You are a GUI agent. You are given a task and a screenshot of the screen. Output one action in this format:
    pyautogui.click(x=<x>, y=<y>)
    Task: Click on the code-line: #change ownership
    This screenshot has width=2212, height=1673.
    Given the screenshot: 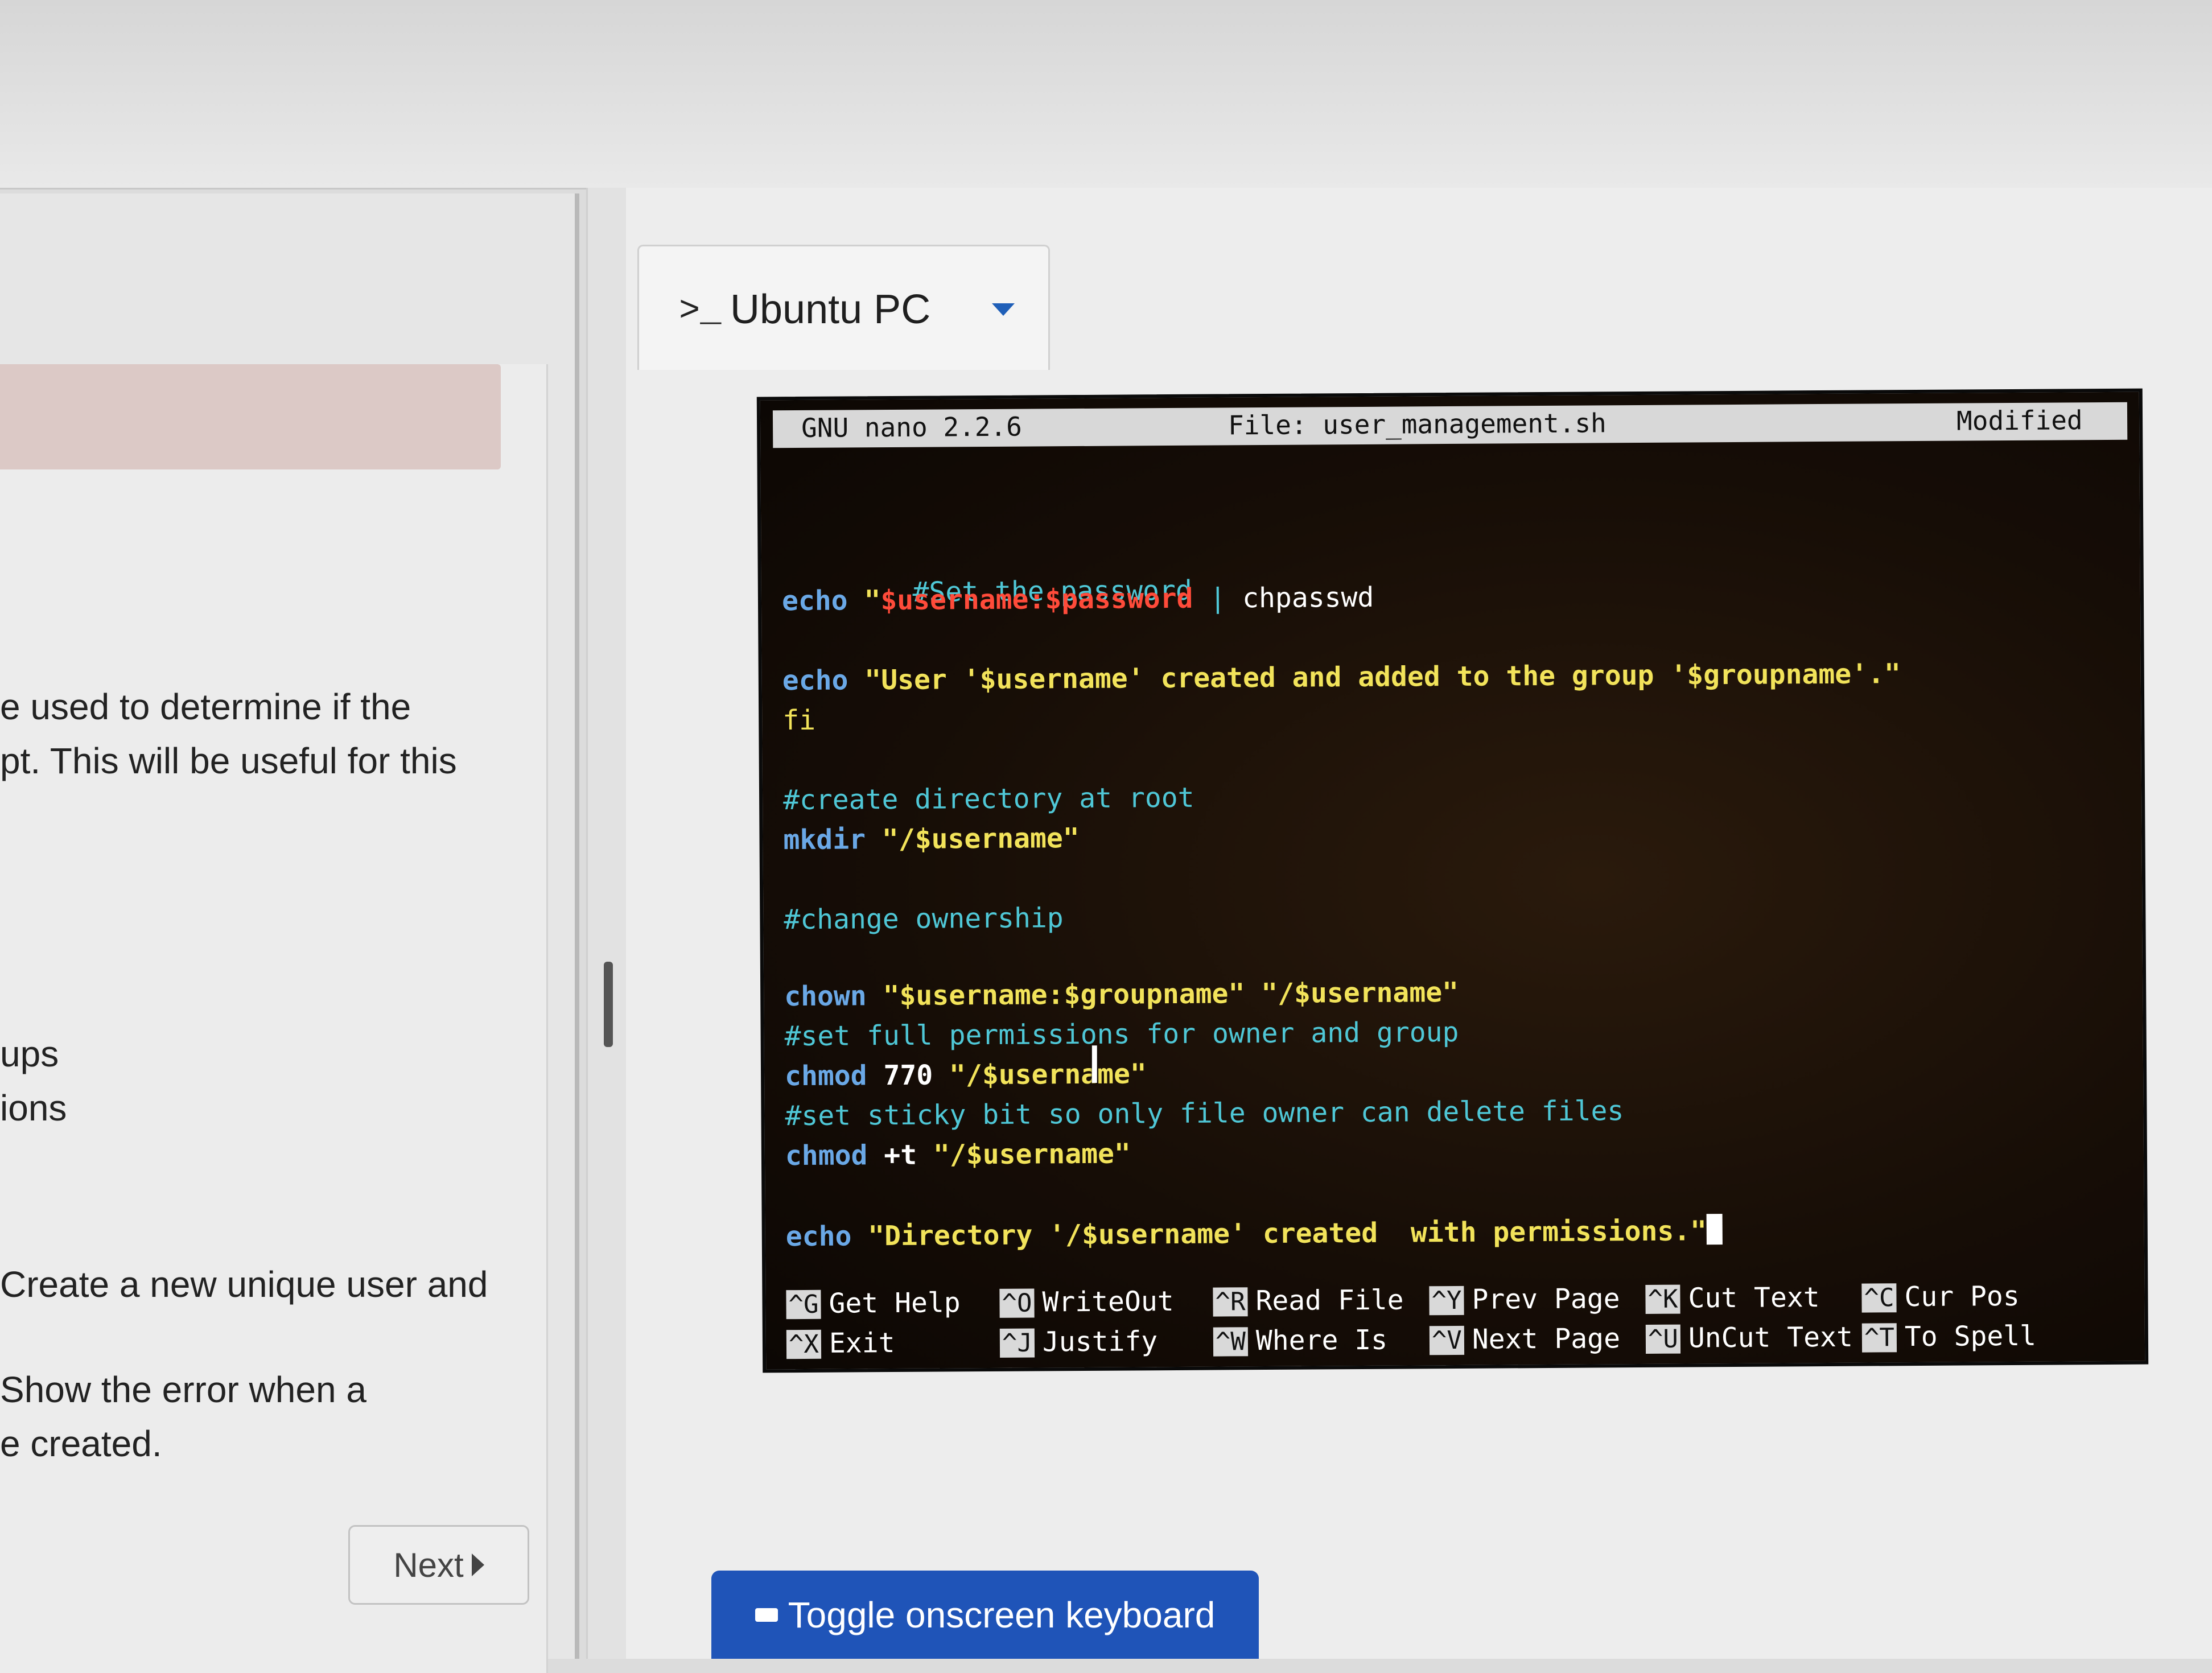 What is the action you would take?
    pyautogui.click(x=924, y=919)
    